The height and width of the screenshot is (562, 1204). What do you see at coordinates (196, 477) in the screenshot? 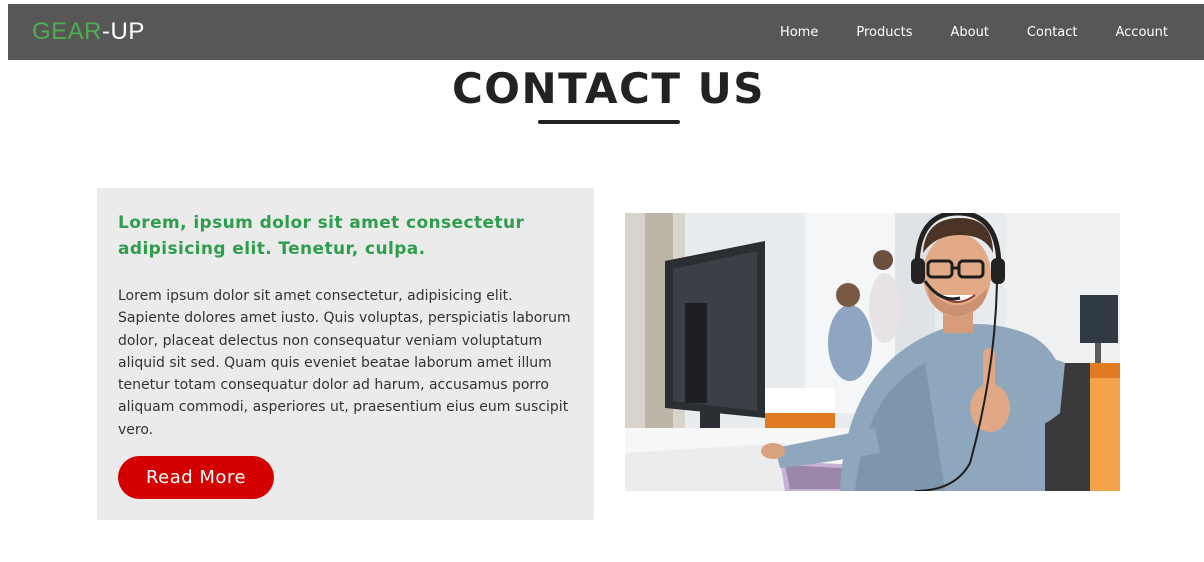
I see `read-more-button: Read More` at bounding box center [196, 477].